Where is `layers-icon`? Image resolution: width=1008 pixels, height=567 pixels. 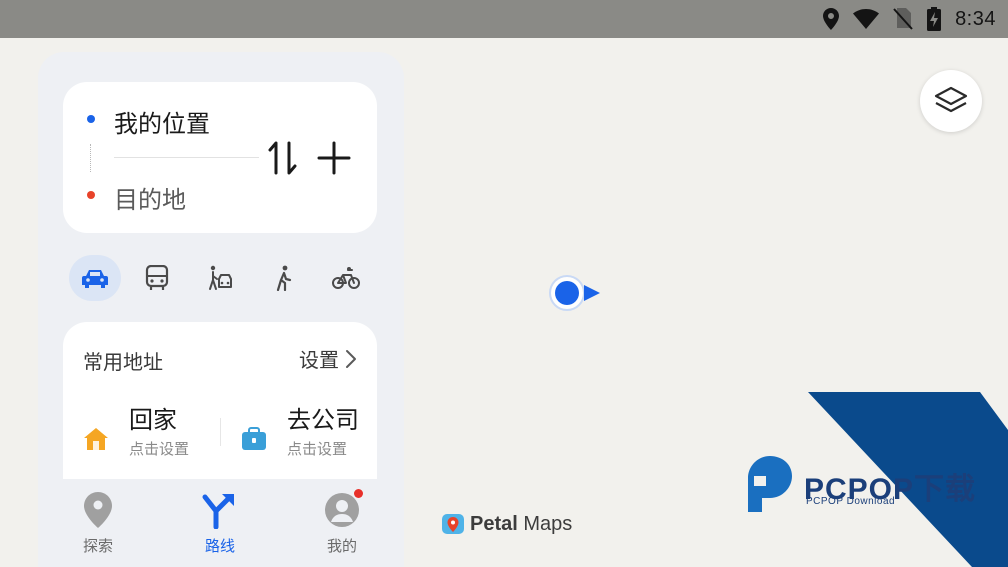 layers-icon is located at coordinates (951, 99).